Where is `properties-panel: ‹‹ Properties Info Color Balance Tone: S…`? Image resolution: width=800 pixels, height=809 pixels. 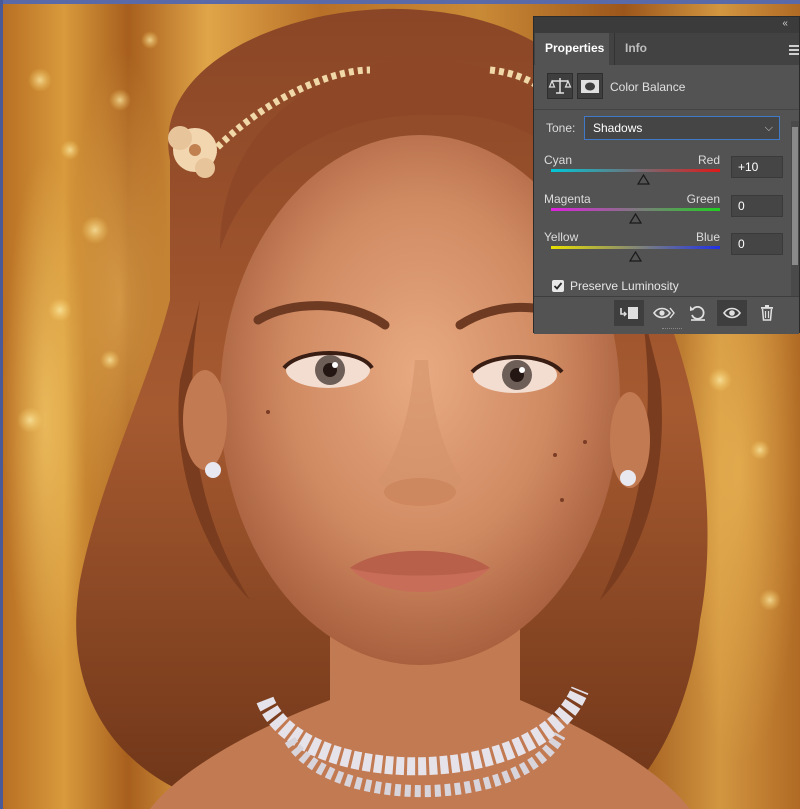 properties-panel: ‹‹ Properties Info Color Balance Tone: S… is located at coordinates (666, 175).